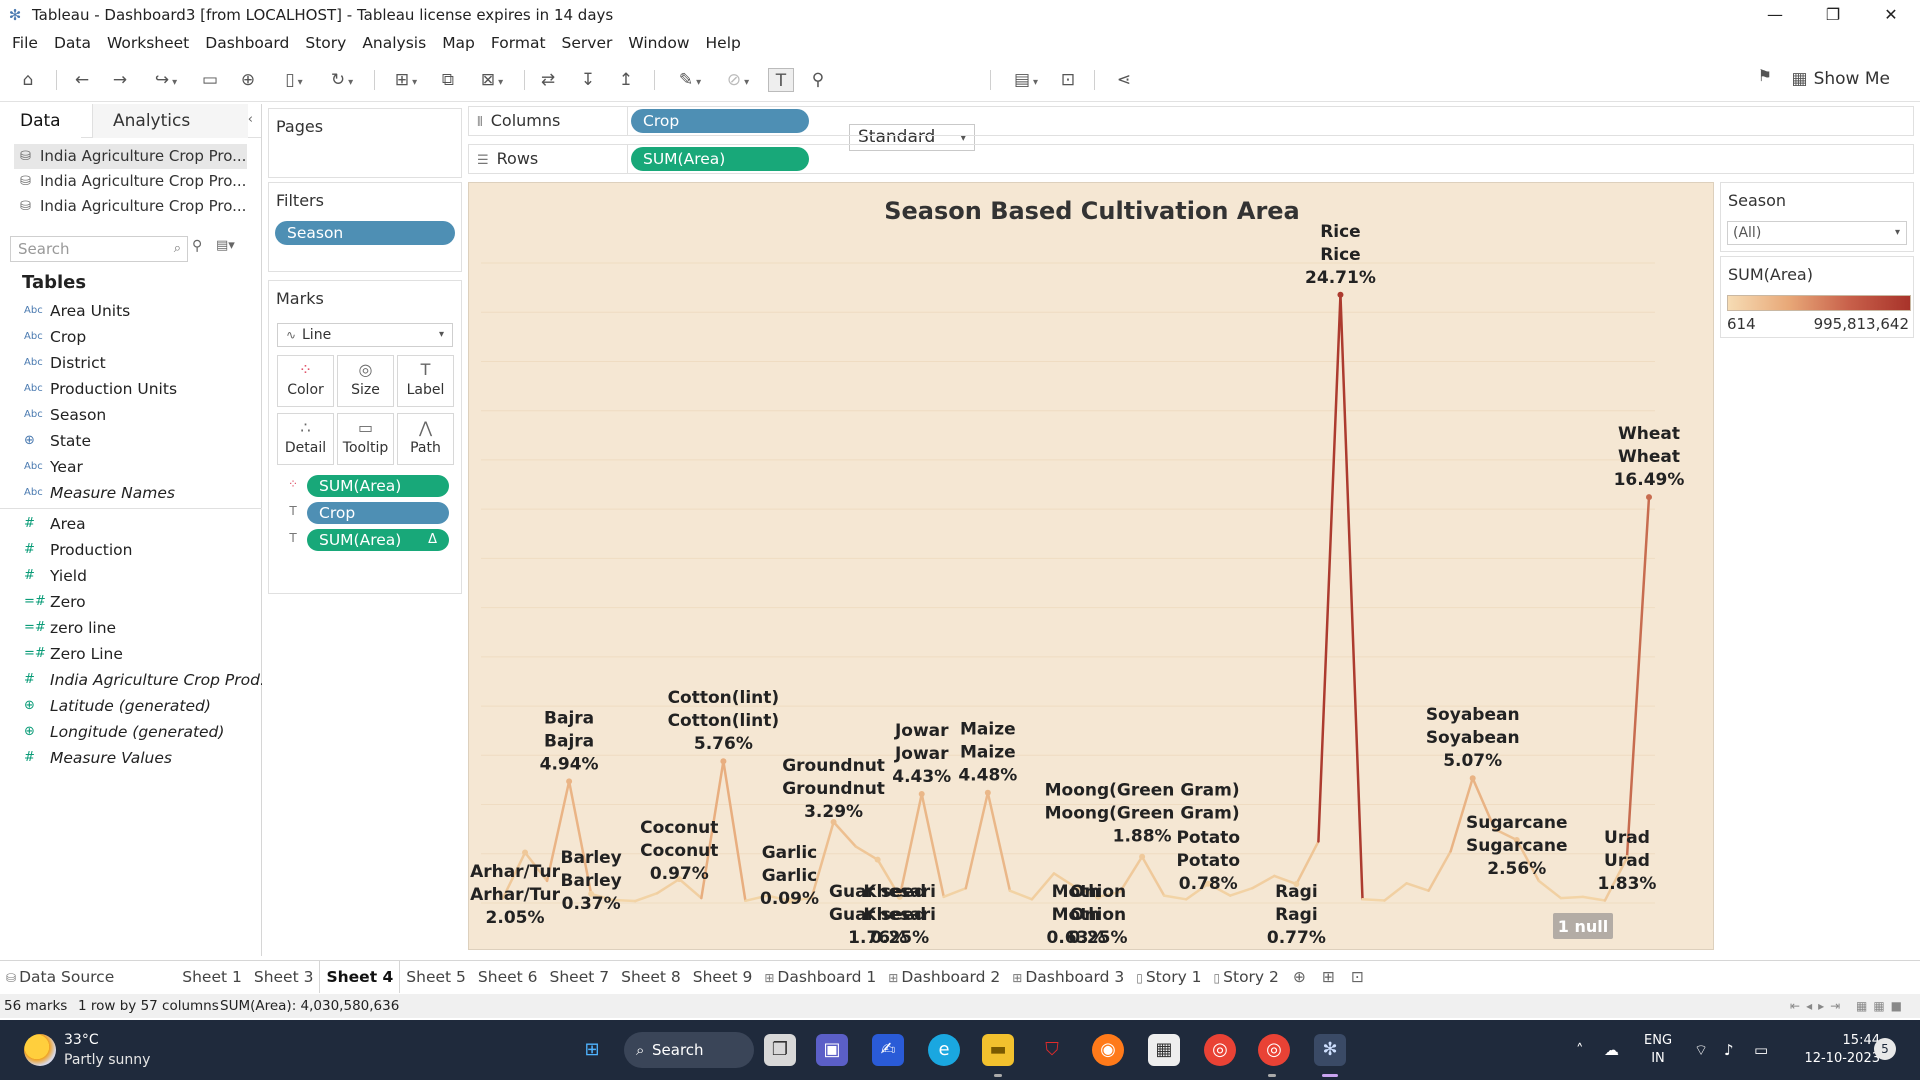 This screenshot has height=1080, width=1920. Describe the element at coordinates (1220, 1050) in the screenshot. I see `chrome-icon: ◎` at that location.